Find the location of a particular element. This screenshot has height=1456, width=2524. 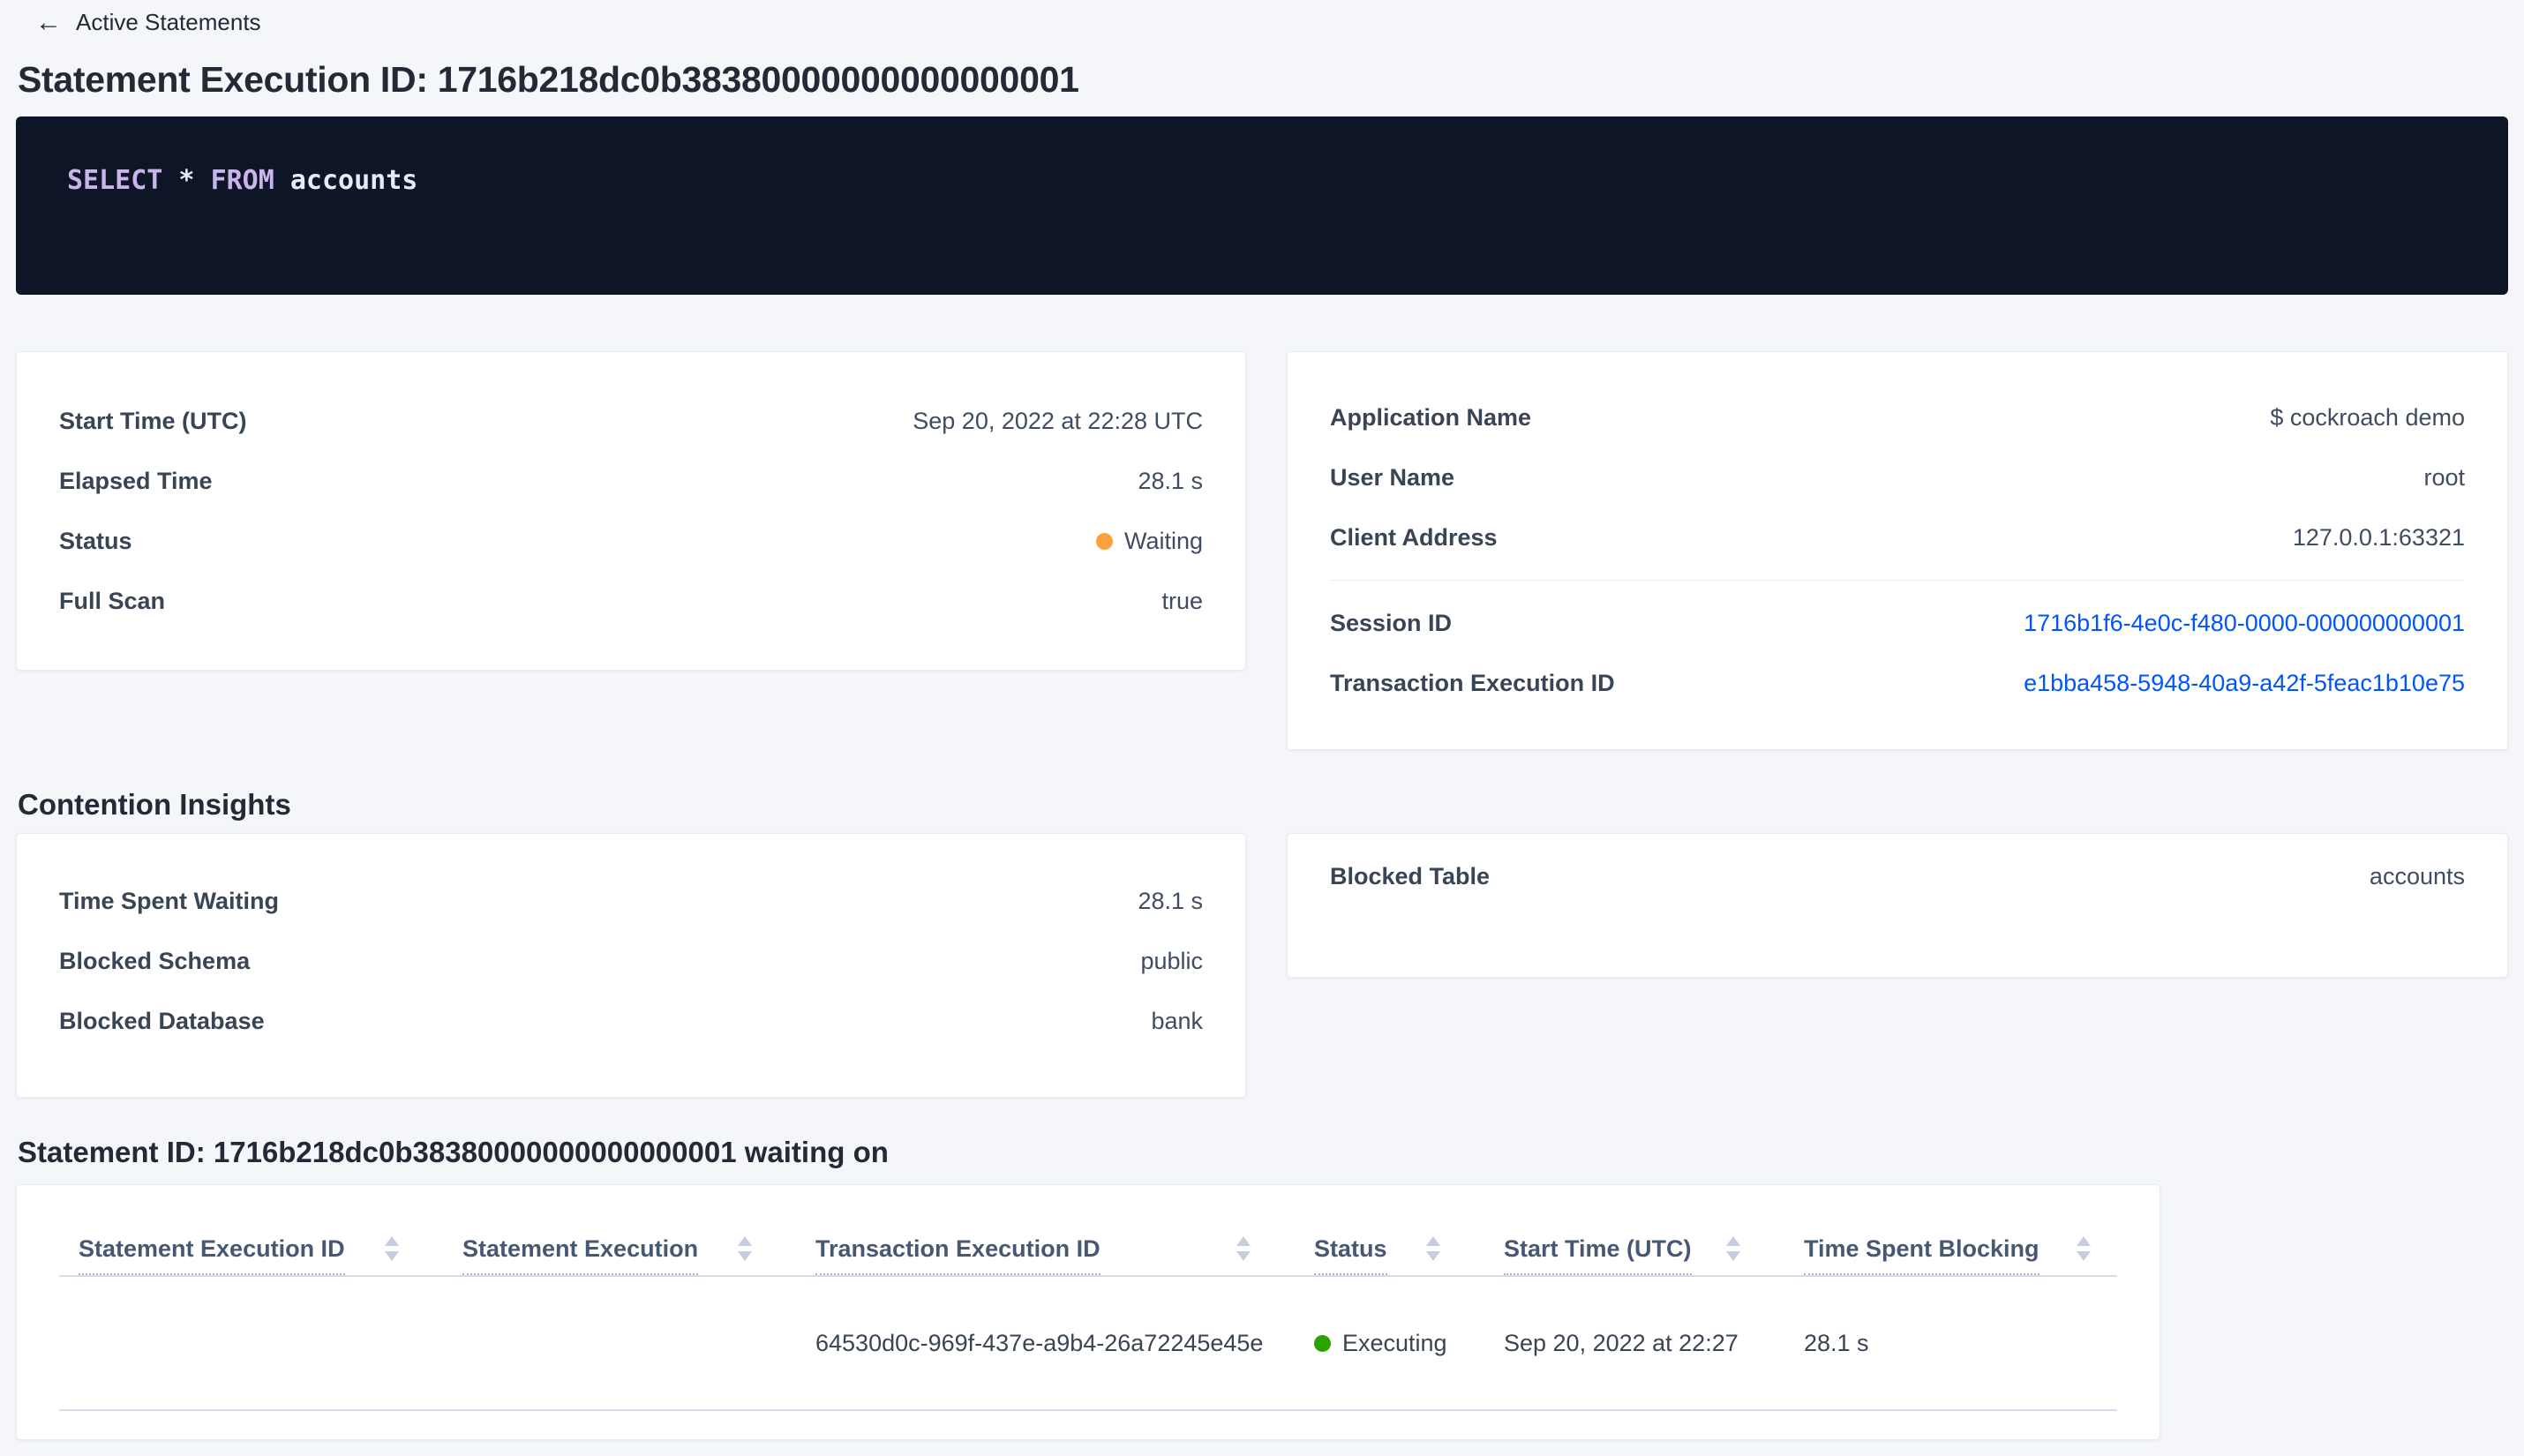

sql-statement-box: SELECT * FROM accounts is located at coordinates (1262, 205).